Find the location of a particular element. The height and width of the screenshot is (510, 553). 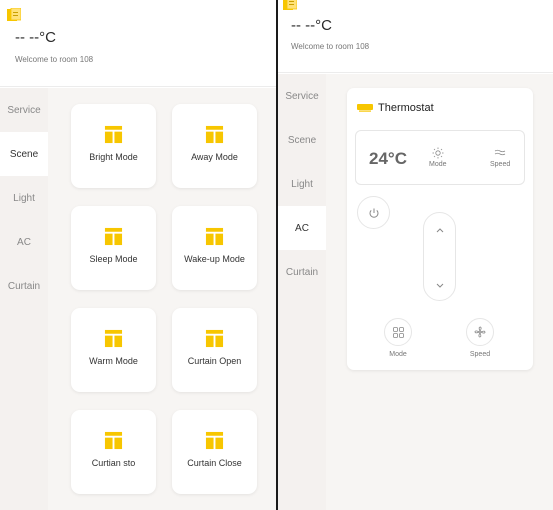

temperature-up-button is located at coordinates (439, 230).